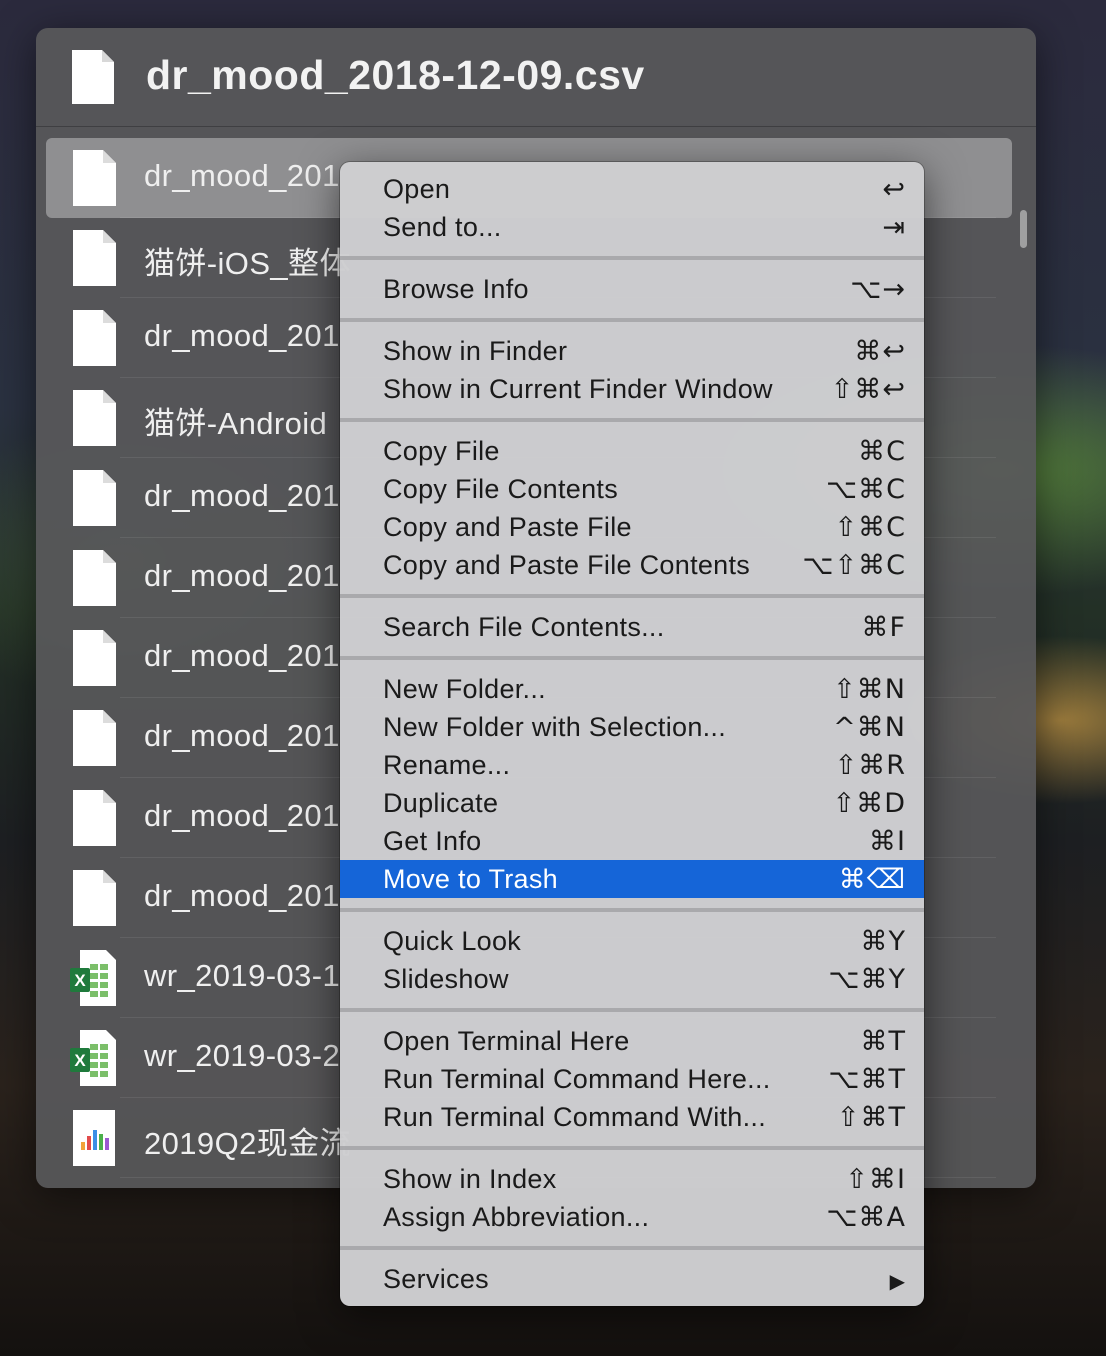 The width and height of the screenshot is (1106, 1356). I want to click on menu-item-run-terminal-command-with: Run Terminal Command With... ⇧⌘T, so click(632, 1117).